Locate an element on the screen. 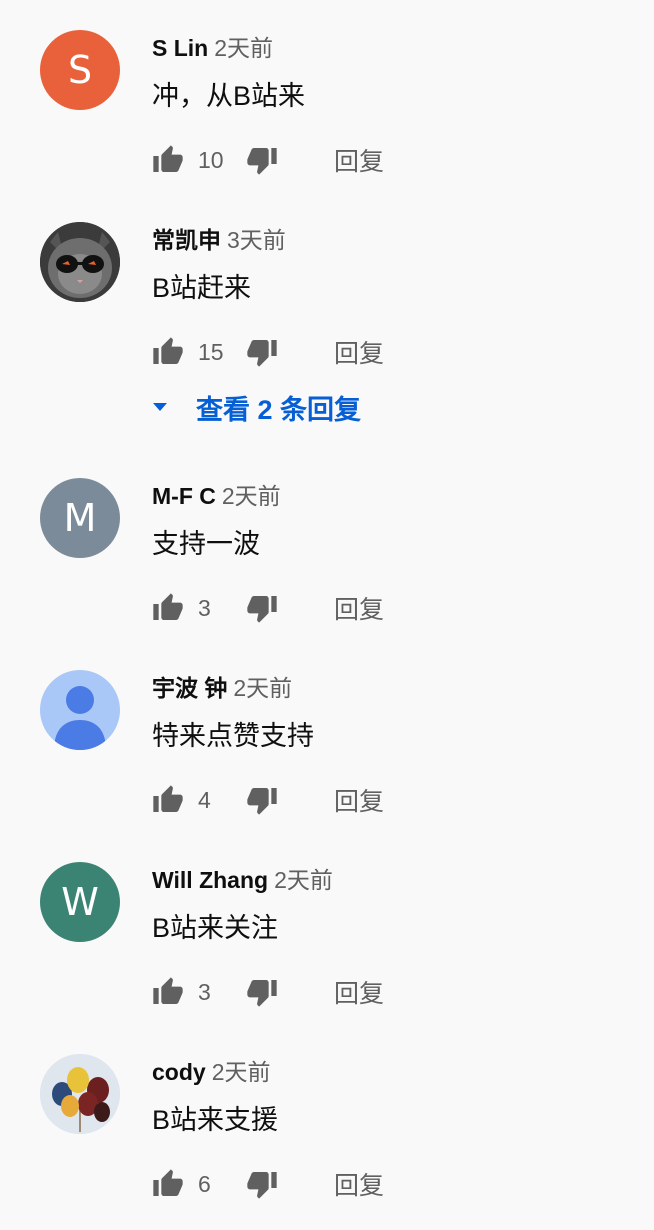 This screenshot has height=1230, width=654. comment-header: S Lin 2天前 is located at coordinates (212, 48).